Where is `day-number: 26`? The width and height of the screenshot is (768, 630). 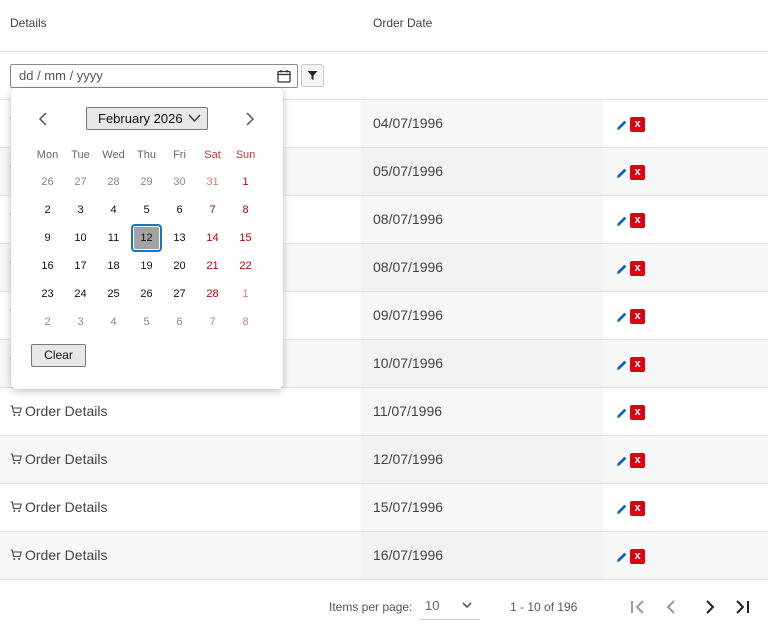
day-number: 26 is located at coordinates (47, 182).